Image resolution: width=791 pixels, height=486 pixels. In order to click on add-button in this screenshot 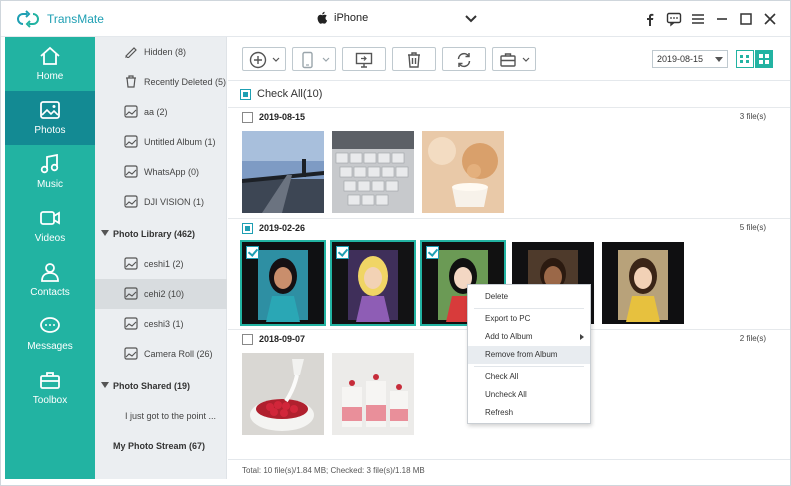, I will do `click(264, 59)`.